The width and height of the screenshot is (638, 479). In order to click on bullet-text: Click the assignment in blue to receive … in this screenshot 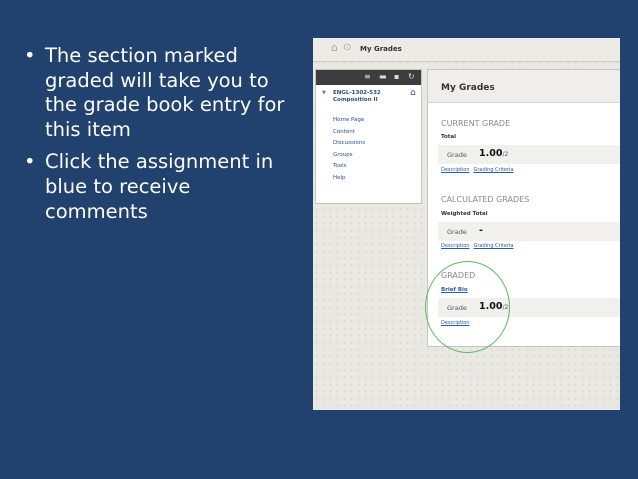, I will do `click(159, 186)`.